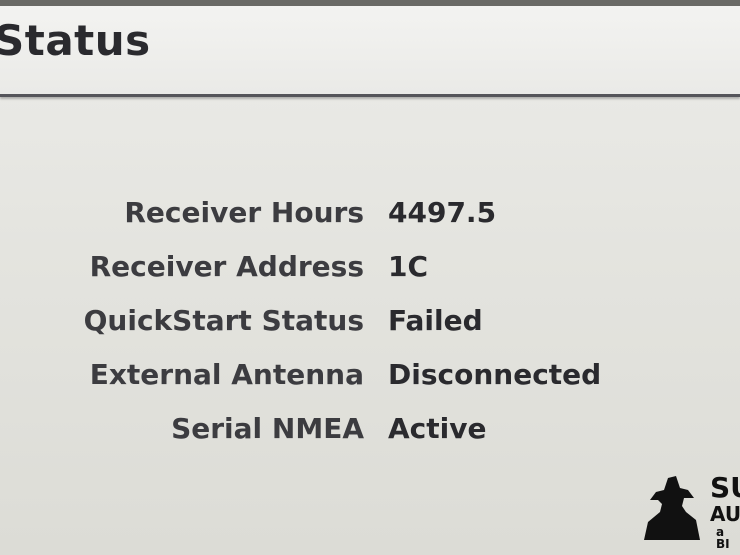  I want to click on watermark-text: a BI, so click(723, 538).